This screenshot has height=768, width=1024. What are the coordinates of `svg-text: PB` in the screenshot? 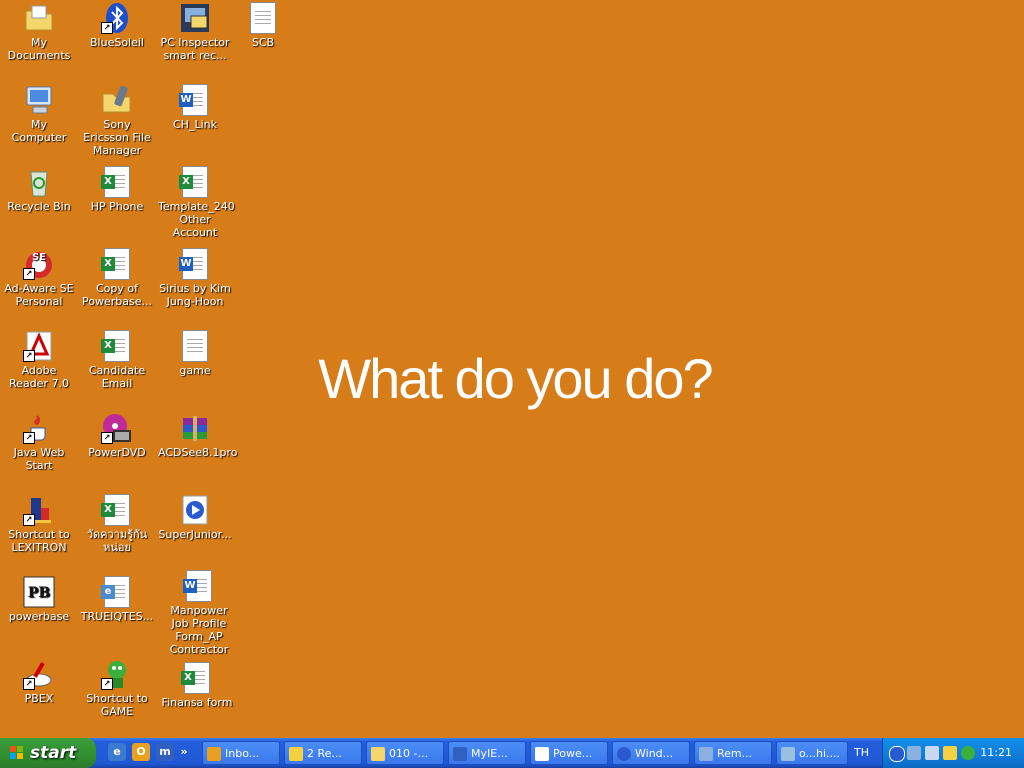 It's located at (39, 593).